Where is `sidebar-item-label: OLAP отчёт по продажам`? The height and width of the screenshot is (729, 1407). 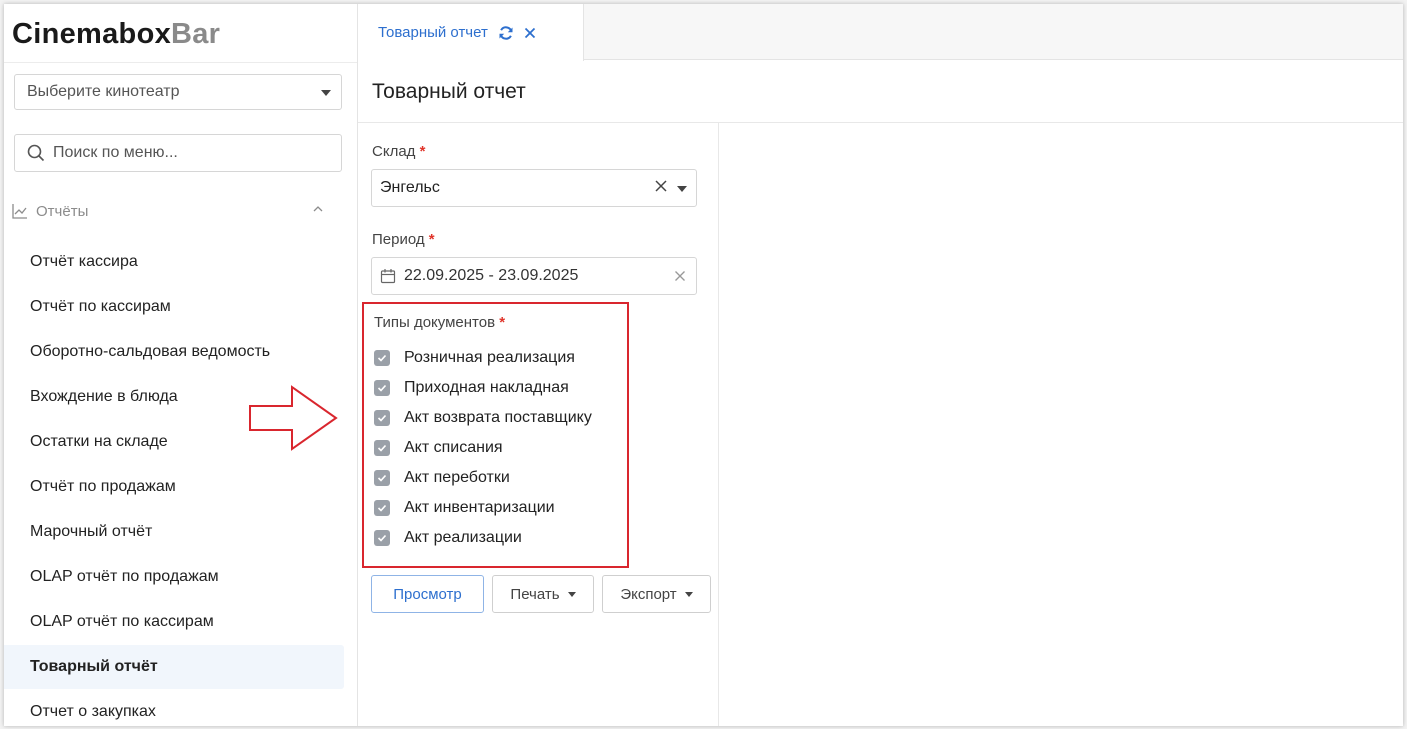
sidebar-item-label: OLAP отчёт по продажам is located at coordinates (124, 576).